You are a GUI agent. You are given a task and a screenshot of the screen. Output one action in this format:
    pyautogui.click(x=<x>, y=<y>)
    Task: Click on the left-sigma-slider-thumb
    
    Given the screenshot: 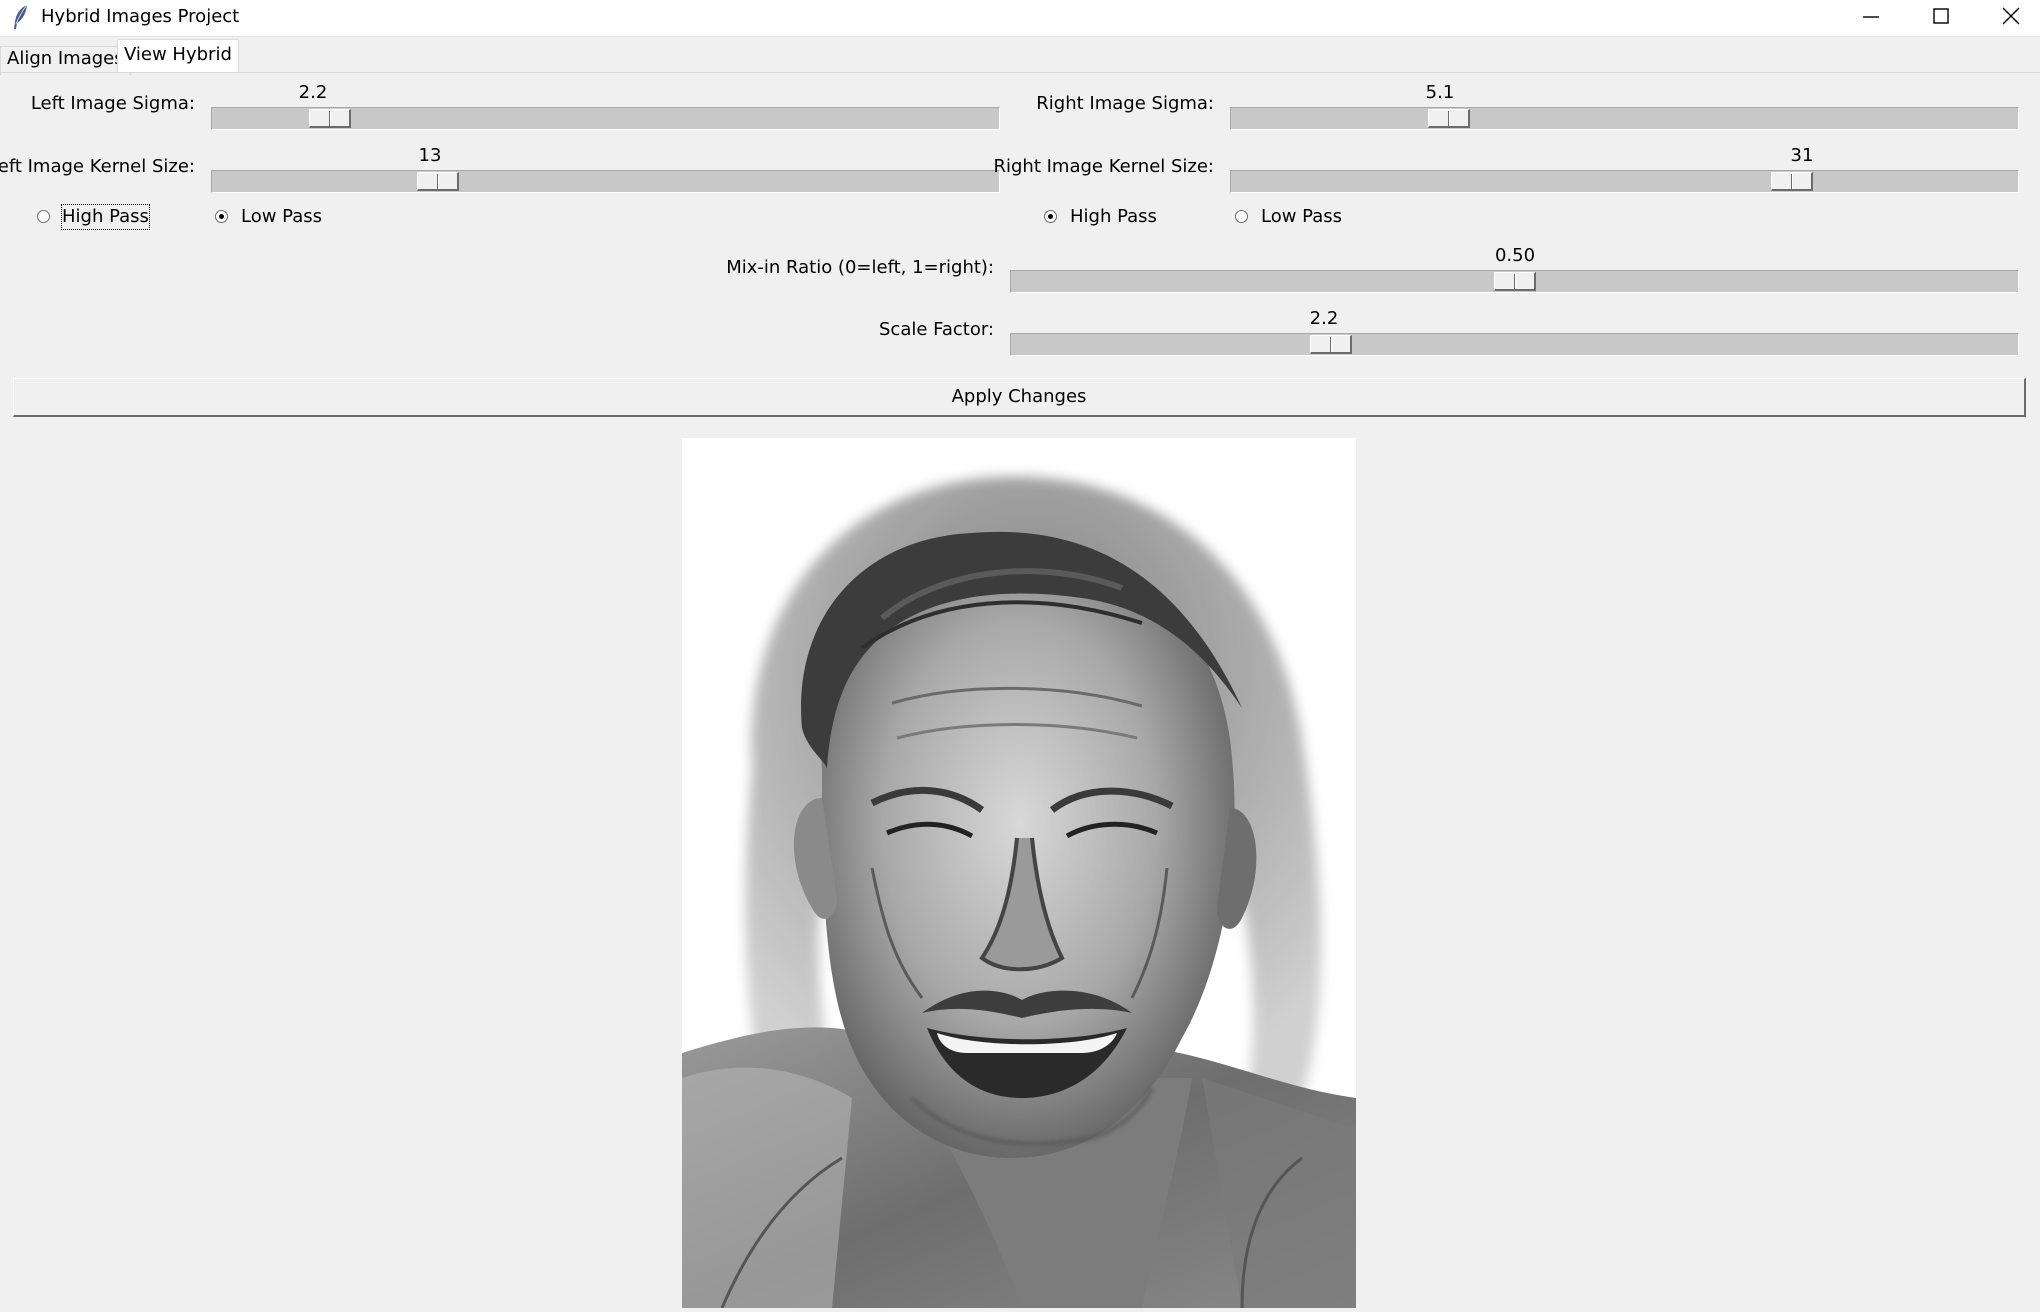 What is the action you would take?
    pyautogui.click(x=330, y=118)
    